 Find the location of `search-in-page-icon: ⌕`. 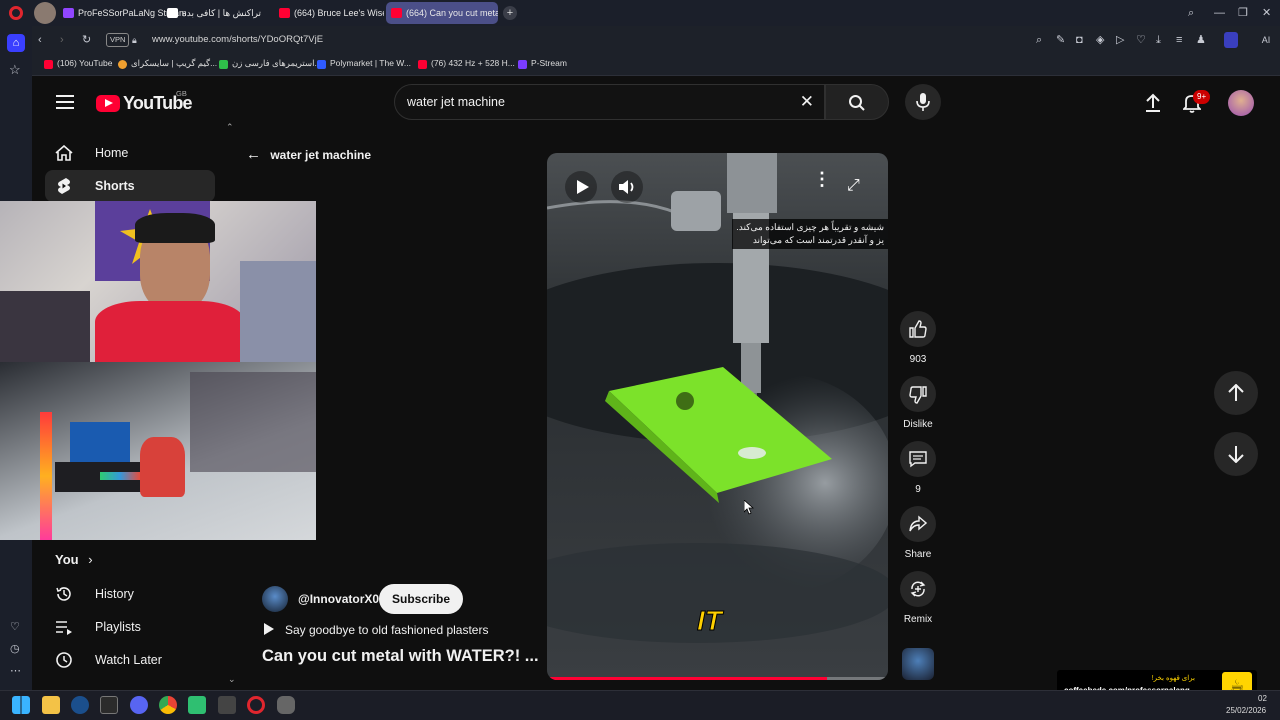

search-in-page-icon: ⌕ is located at coordinates (1039, 40).